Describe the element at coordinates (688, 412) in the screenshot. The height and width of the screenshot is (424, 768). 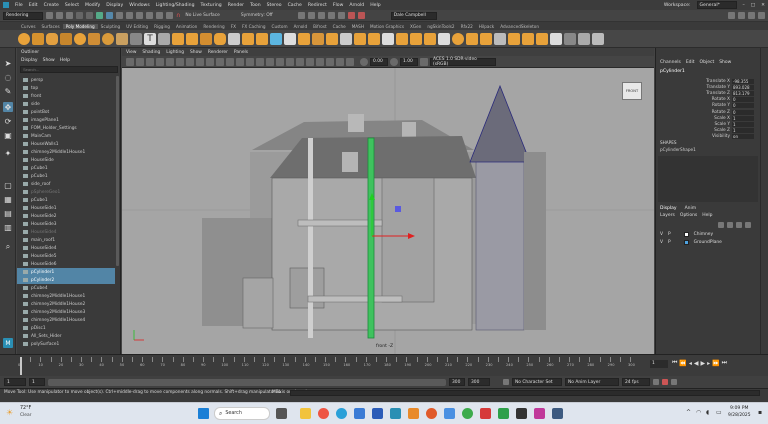
I see `tray-chevron-icon: ^` at that location.